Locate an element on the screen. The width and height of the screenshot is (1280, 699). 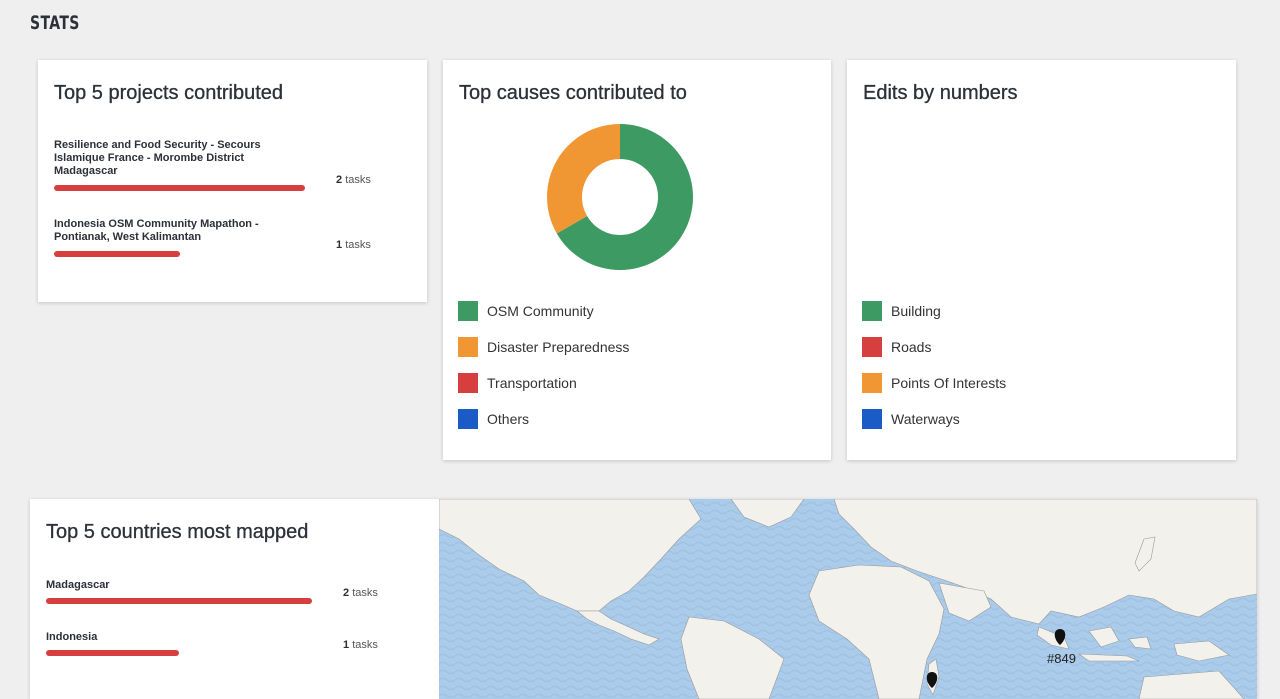
donut-slice-disaster-preparedness is located at coordinates (583, 179).